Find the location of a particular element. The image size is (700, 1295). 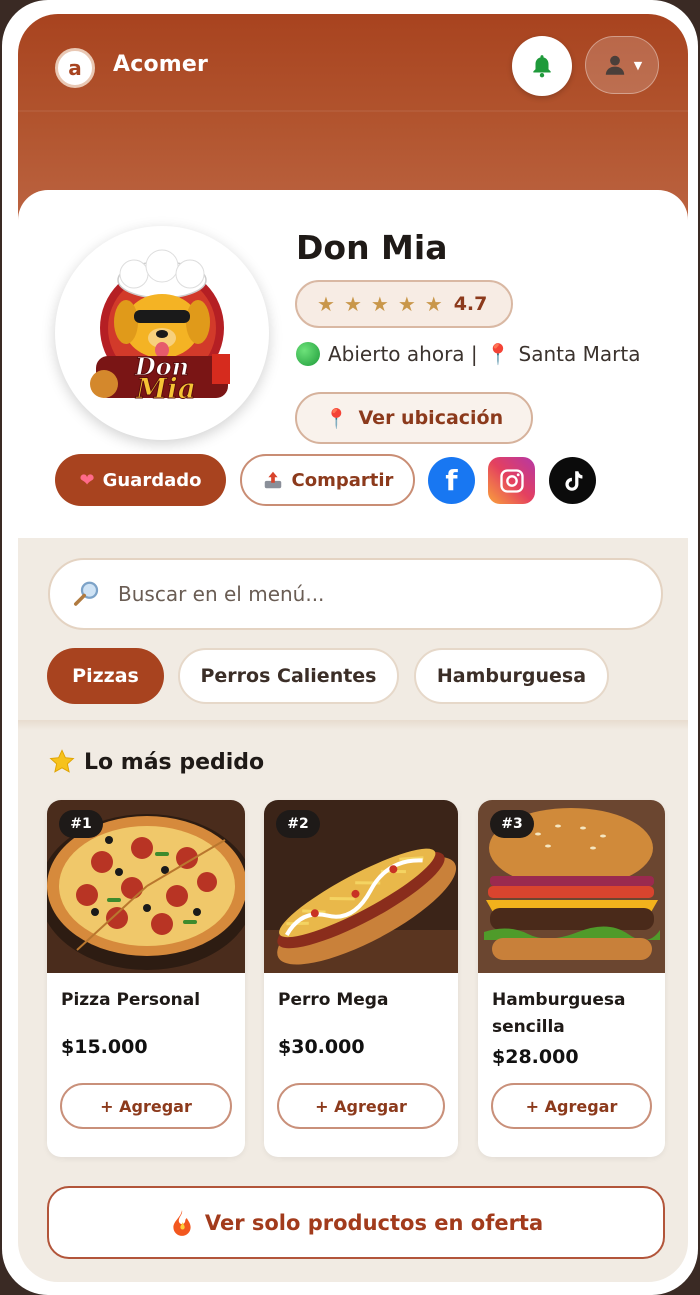

restaurant-name: Don Mia is located at coordinates (372, 247).